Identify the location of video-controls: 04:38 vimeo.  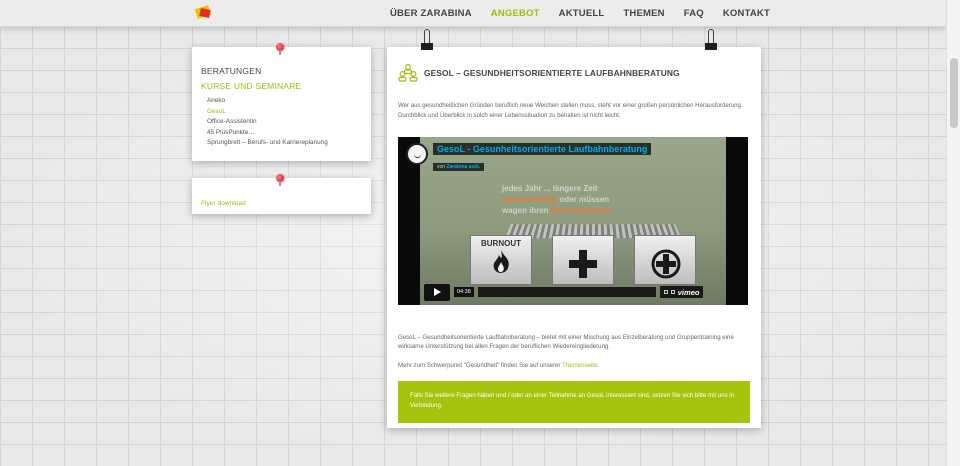
(564, 292).